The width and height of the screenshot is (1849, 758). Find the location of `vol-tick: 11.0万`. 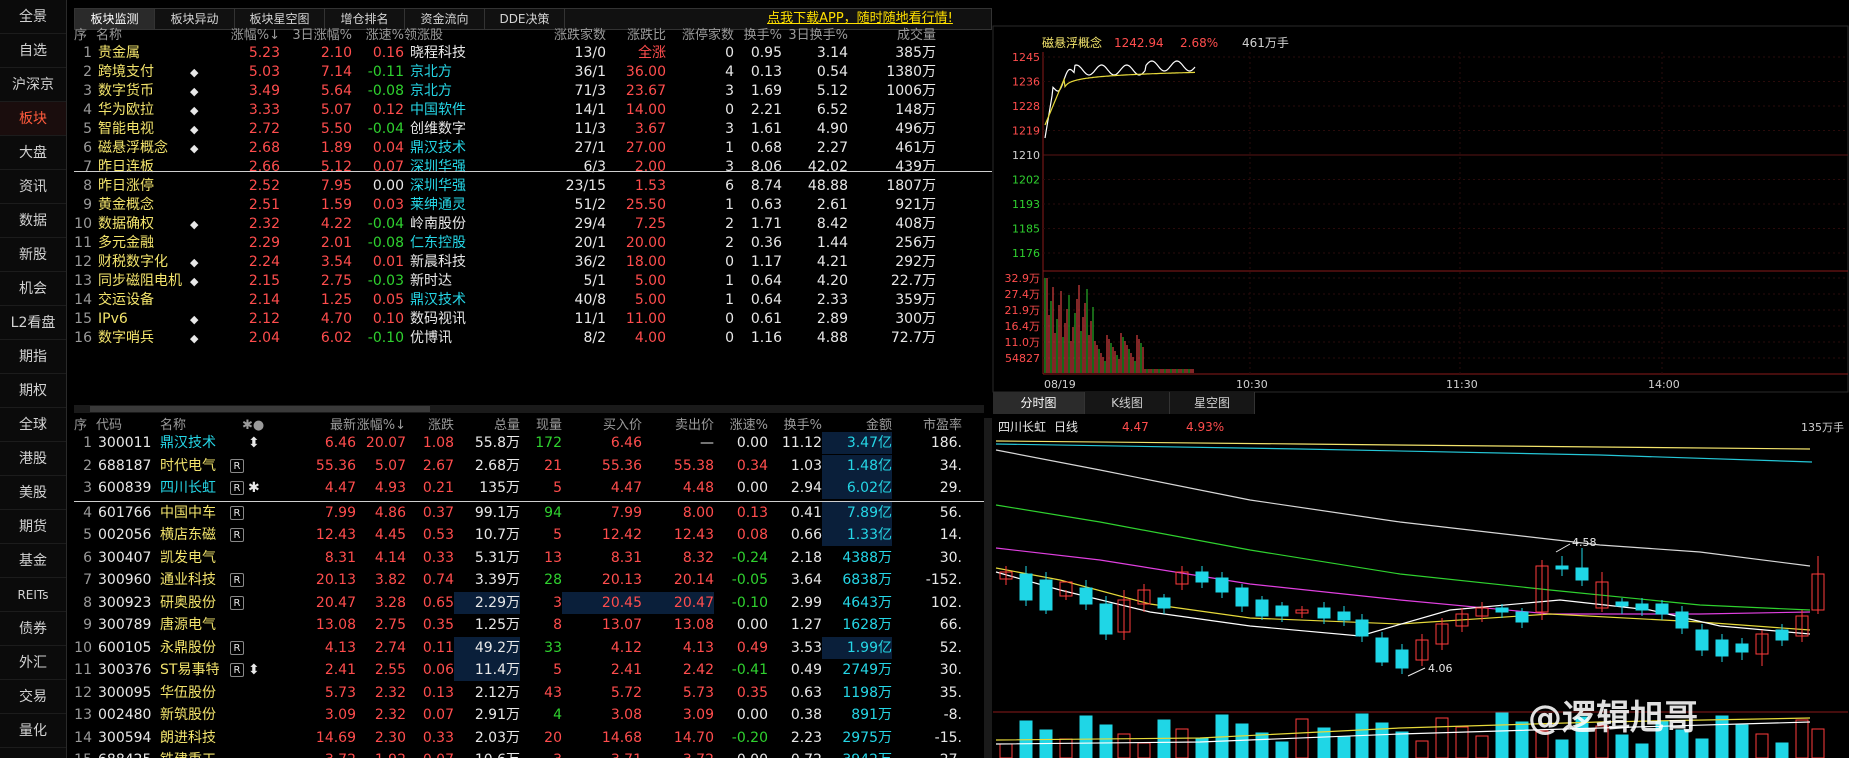

vol-tick: 11.0万 is located at coordinates (1023, 342).